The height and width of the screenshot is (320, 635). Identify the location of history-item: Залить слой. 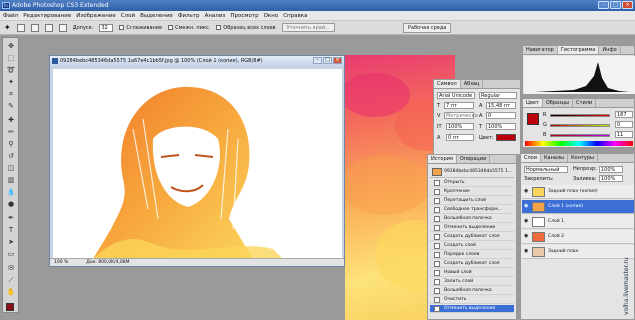
(472, 282).